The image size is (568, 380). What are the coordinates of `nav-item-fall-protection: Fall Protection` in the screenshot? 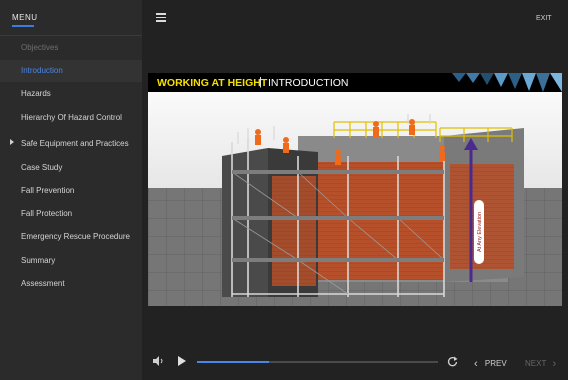 It's located at (71, 214).